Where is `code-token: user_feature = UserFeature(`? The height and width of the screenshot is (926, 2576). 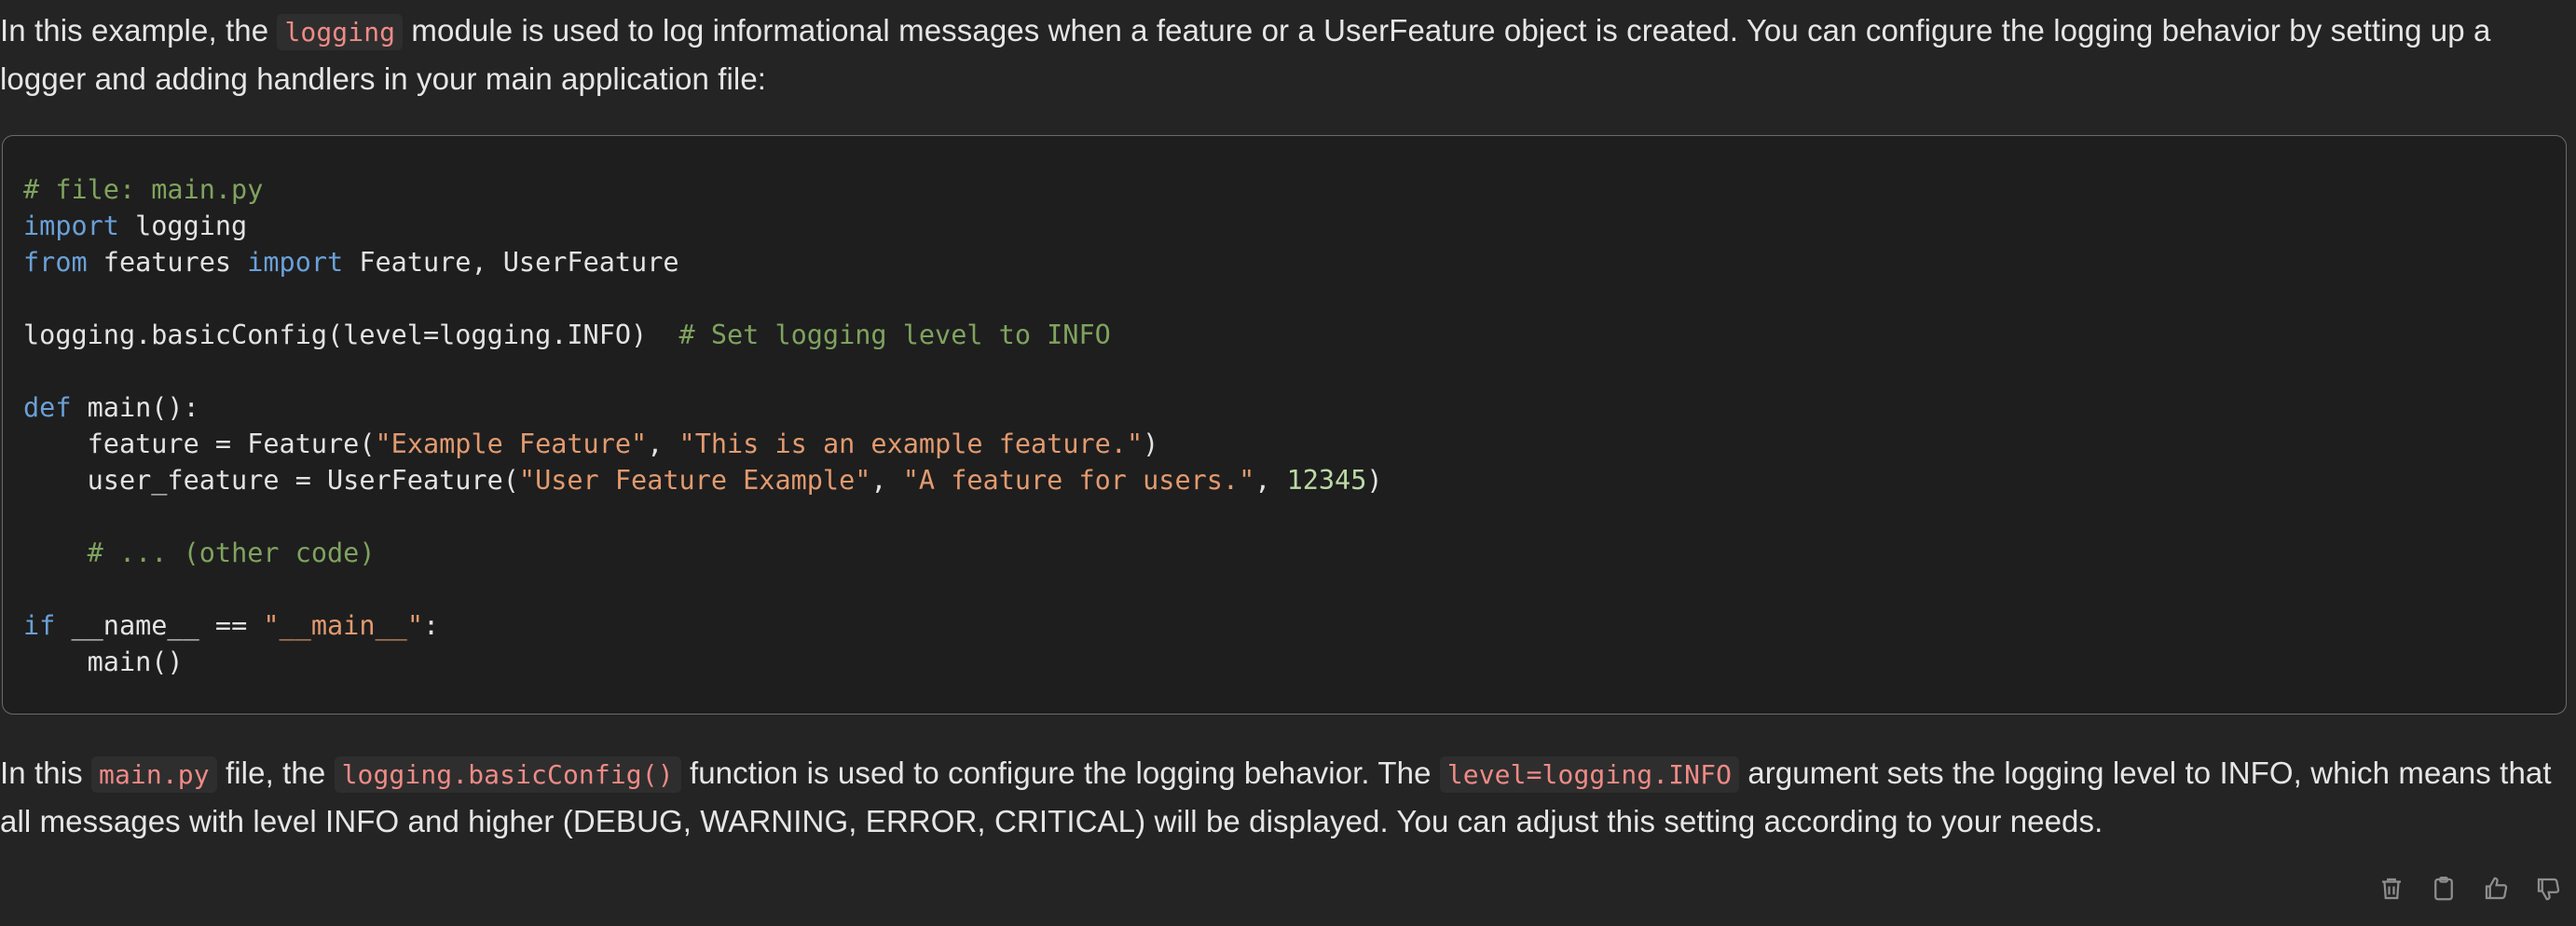
code-token: user_feature = UserFeature( is located at coordinates (271, 480).